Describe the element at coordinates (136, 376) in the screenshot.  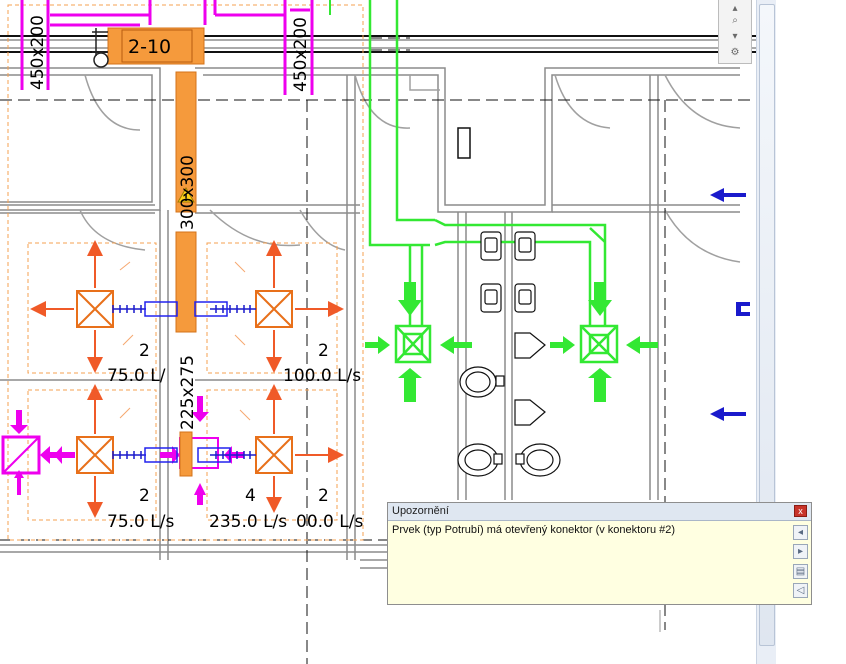
I see `terminal-flow-1: 75.0 L/` at that location.